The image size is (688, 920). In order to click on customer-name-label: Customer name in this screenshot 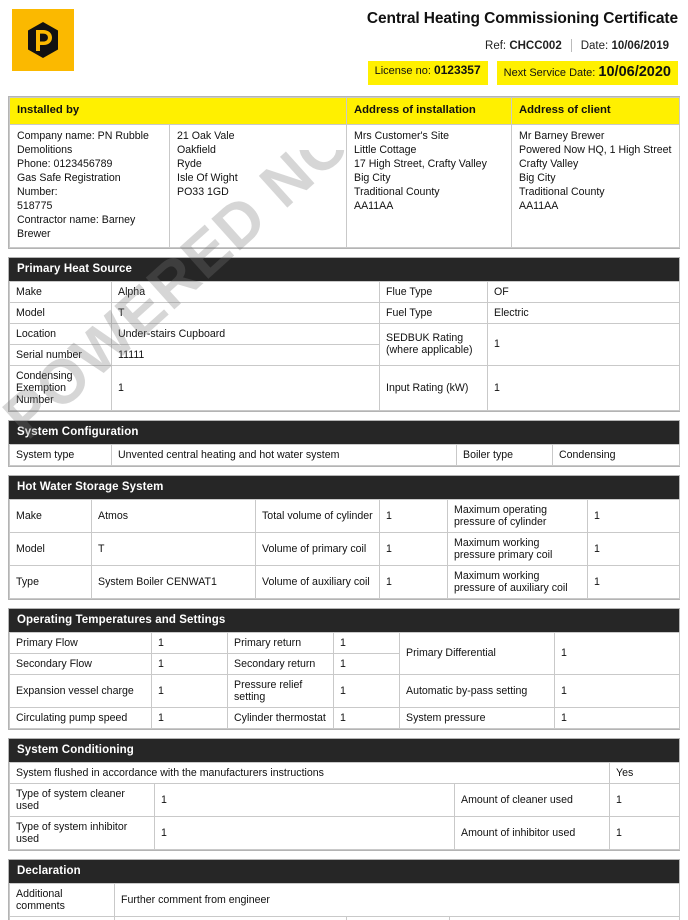, I will do `click(398, 917)`.